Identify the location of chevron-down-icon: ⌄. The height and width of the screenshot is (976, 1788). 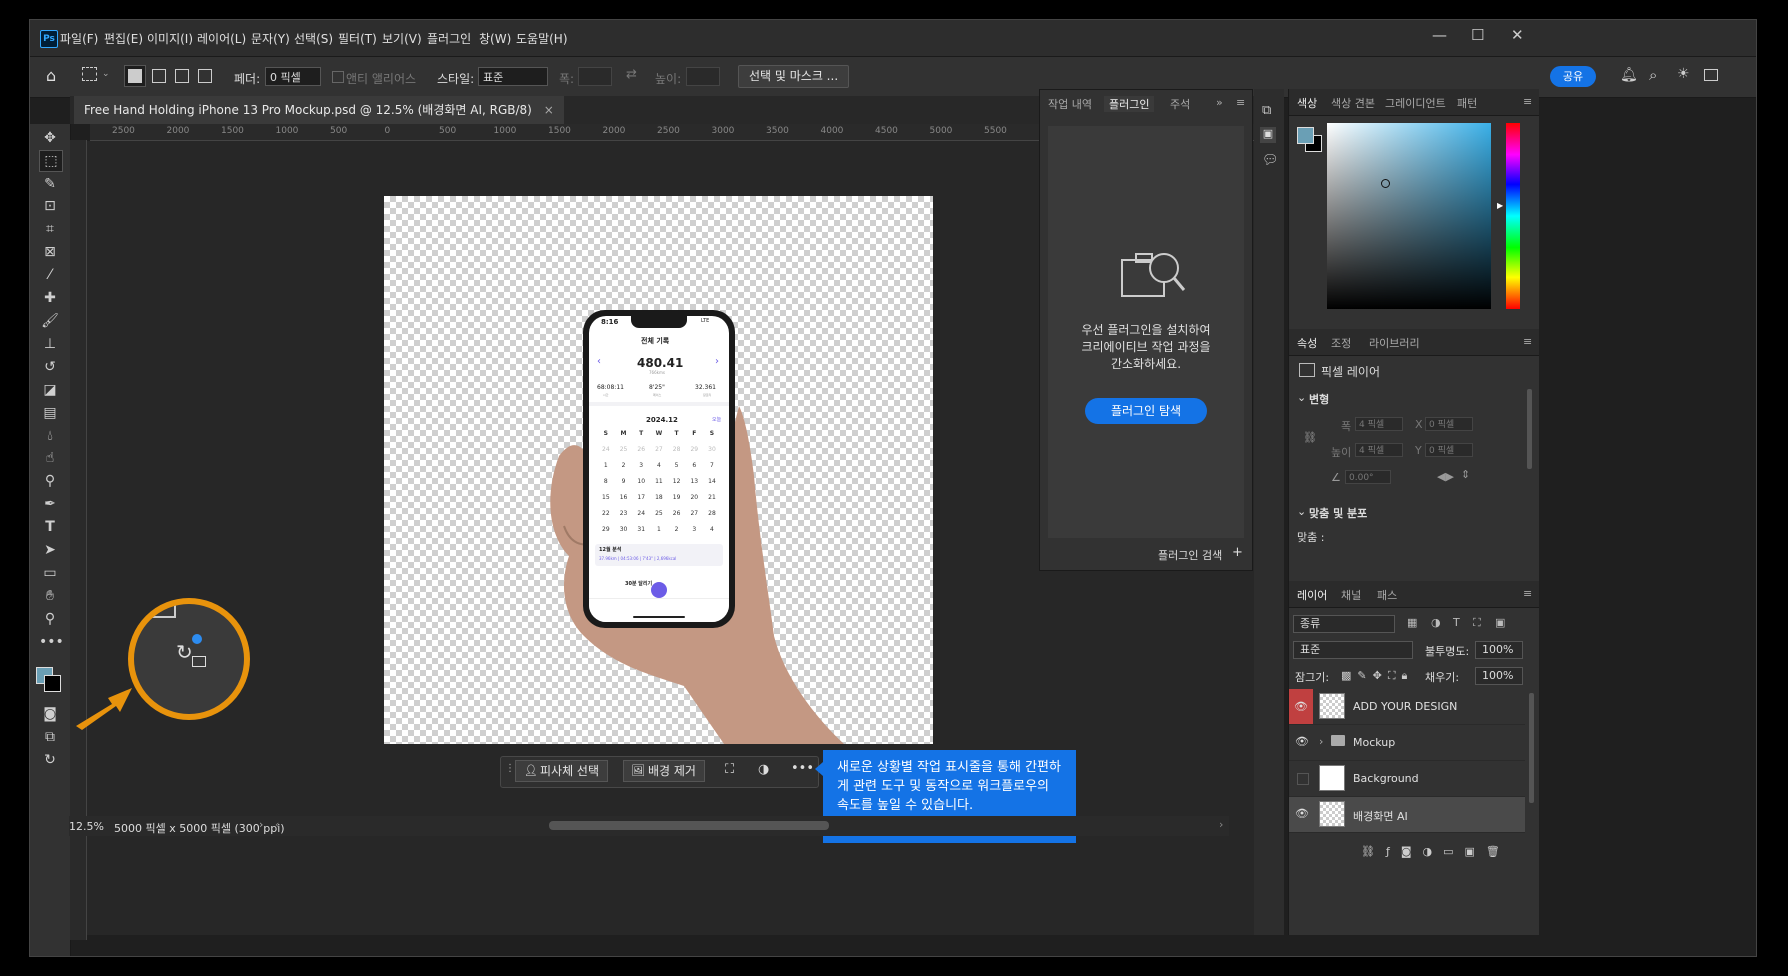
(106, 74).